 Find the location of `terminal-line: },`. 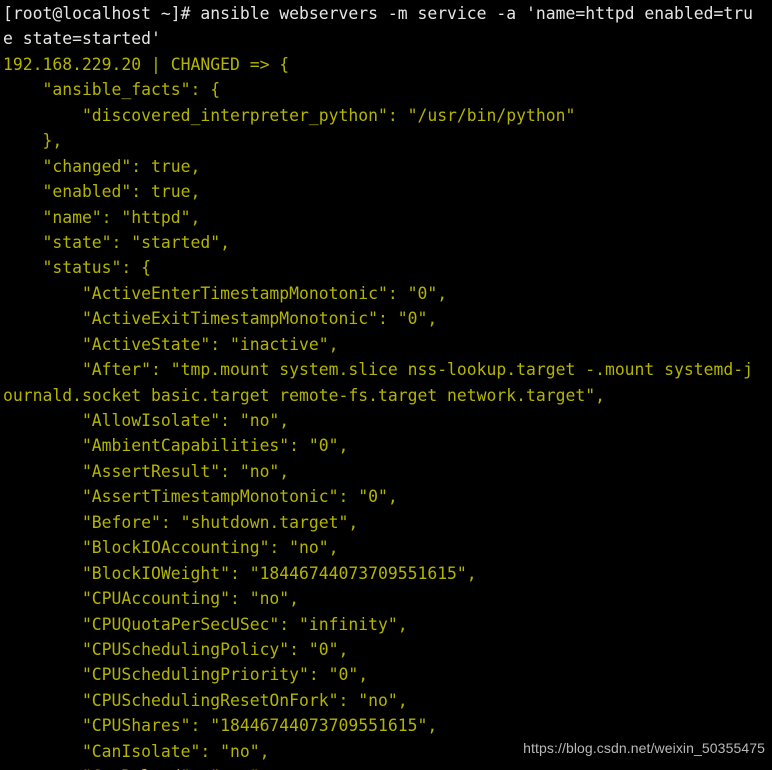

terminal-line: }, is located at coordinates (33, 141).